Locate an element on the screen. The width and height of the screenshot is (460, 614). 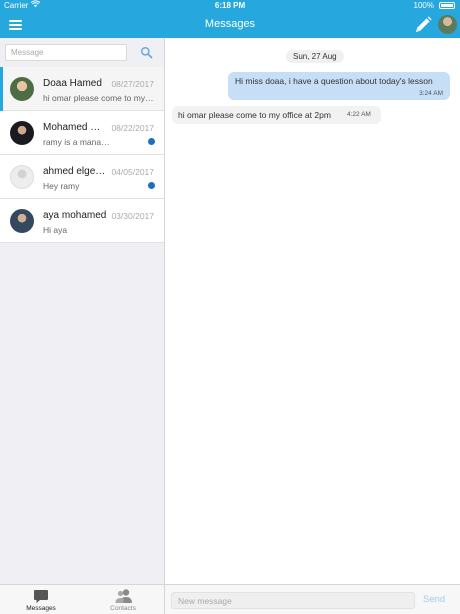
message-text: hi omar please come to my office at 2pm is located at coordinates (254, 115).